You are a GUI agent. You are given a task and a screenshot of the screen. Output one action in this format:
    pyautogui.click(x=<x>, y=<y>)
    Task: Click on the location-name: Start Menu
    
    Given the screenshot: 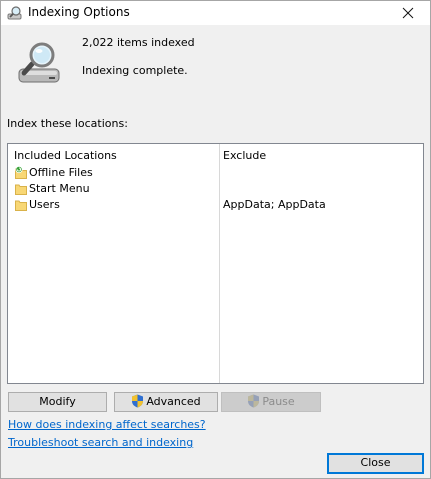 What is the action you would take?
    pyautogui.click(x=59, y=188)
    